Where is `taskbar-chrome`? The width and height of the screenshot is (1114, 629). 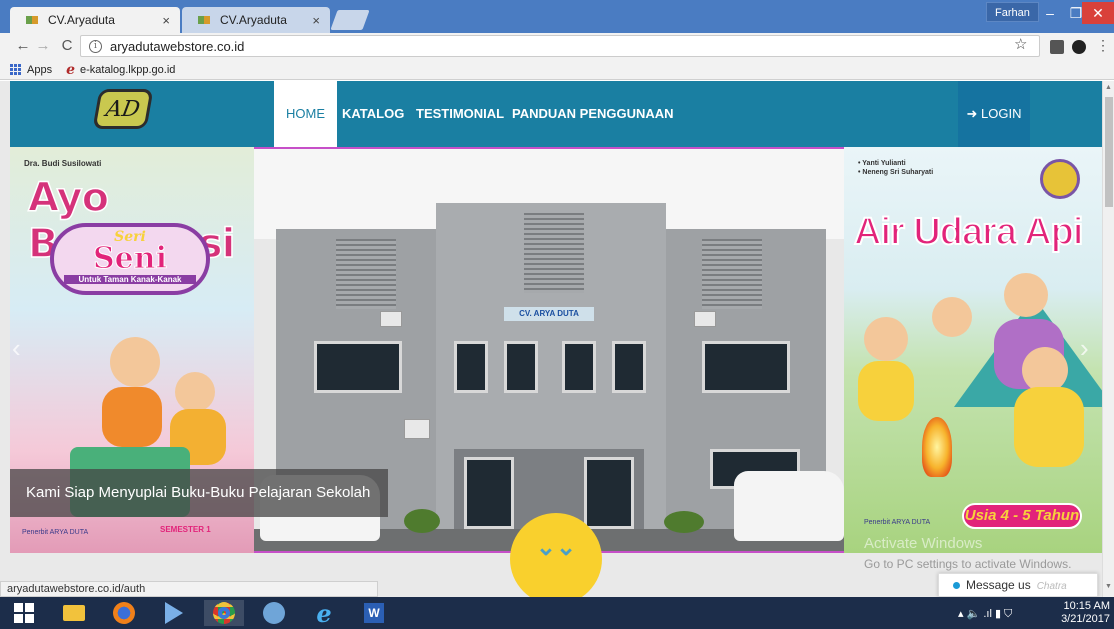 taskbar-chrome is located at coordinates (224, 613).